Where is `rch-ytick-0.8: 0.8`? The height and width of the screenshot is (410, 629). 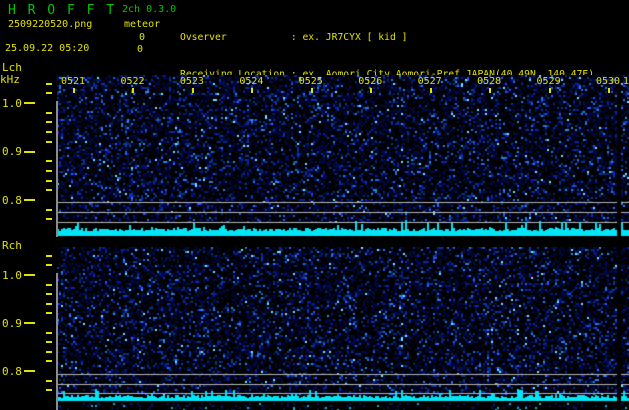 rch-ytick-0.8: 0.8 is located at coordinates (12, 371).